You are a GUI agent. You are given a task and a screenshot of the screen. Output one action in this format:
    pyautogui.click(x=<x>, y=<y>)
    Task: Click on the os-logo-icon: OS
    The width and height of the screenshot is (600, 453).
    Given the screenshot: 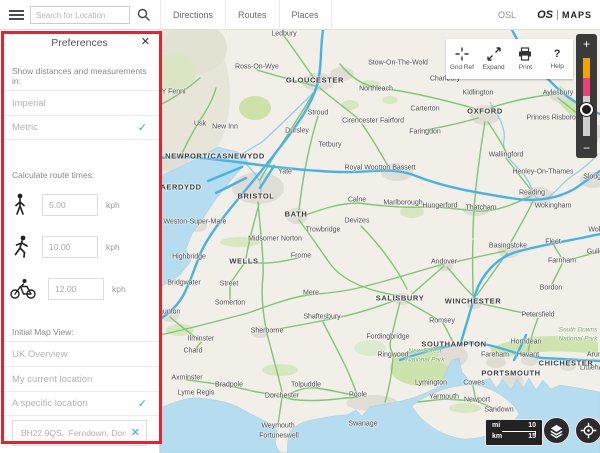 What is the action you would take?
    pyautogui.click(x=545, y=15)
    